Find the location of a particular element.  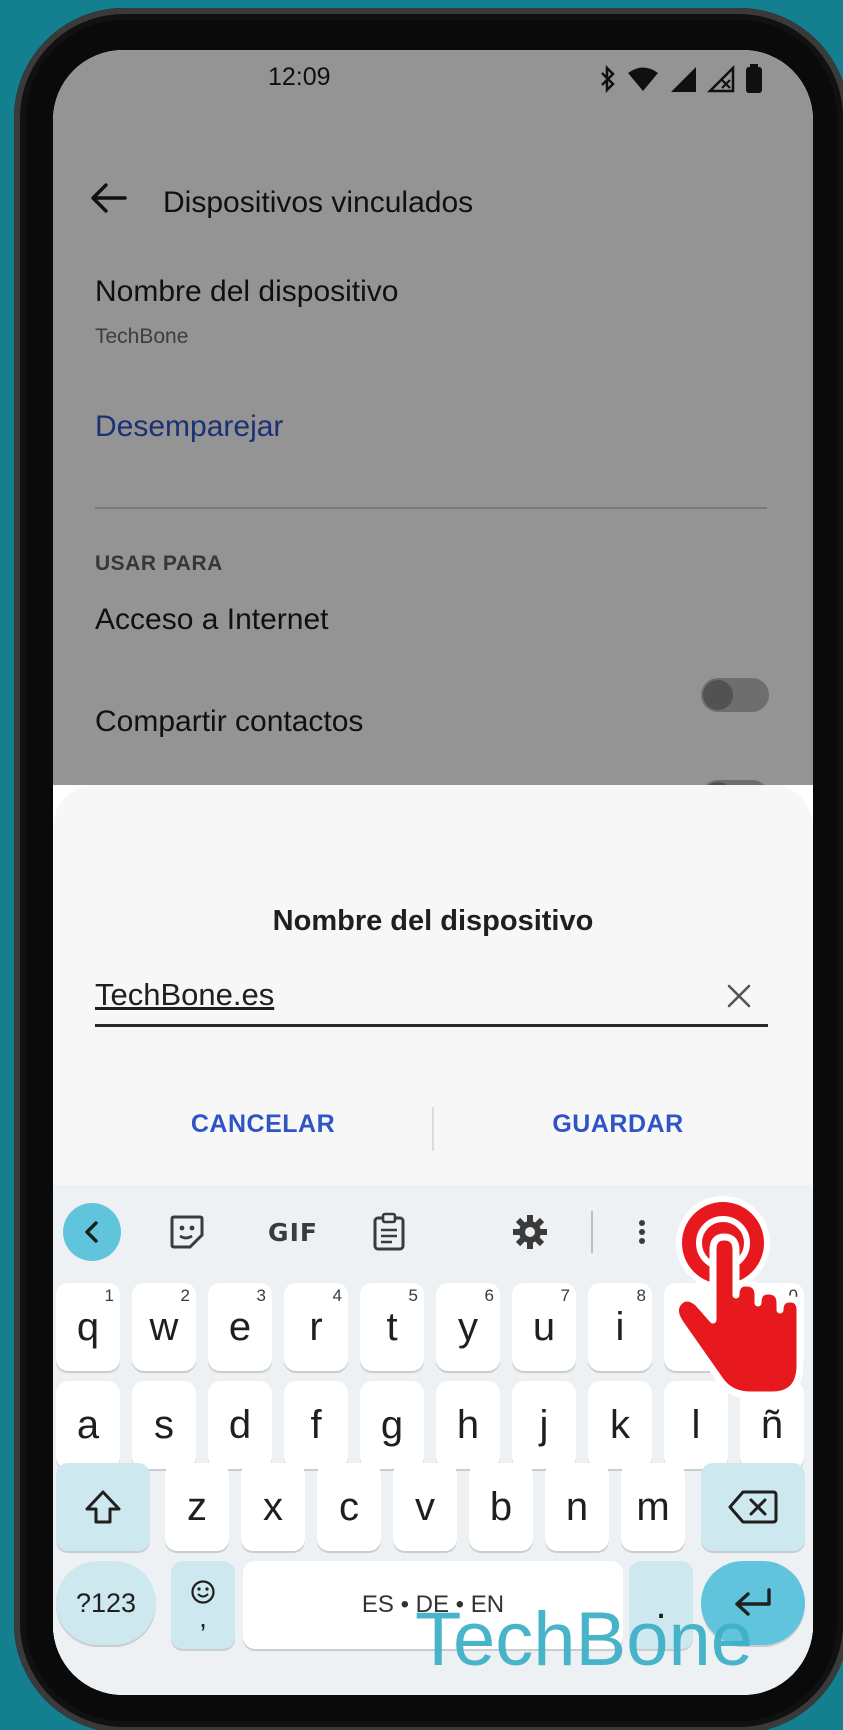

key-w: w2 is located at coordinates (164, 1327).